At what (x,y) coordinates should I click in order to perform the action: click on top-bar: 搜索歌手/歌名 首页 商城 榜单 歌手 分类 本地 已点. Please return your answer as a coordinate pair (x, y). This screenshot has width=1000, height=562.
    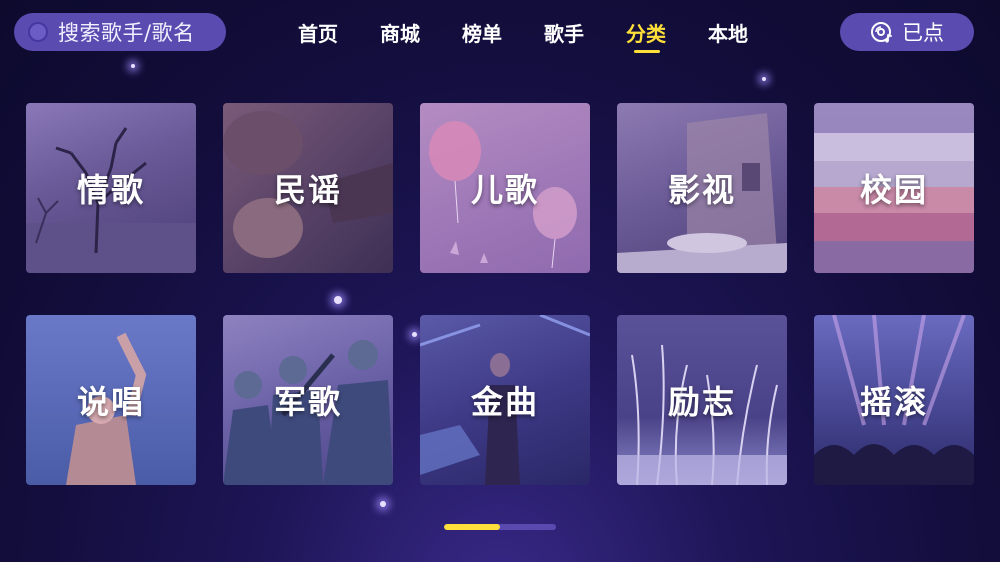
    Looking at the image, I should click on (500, 33).